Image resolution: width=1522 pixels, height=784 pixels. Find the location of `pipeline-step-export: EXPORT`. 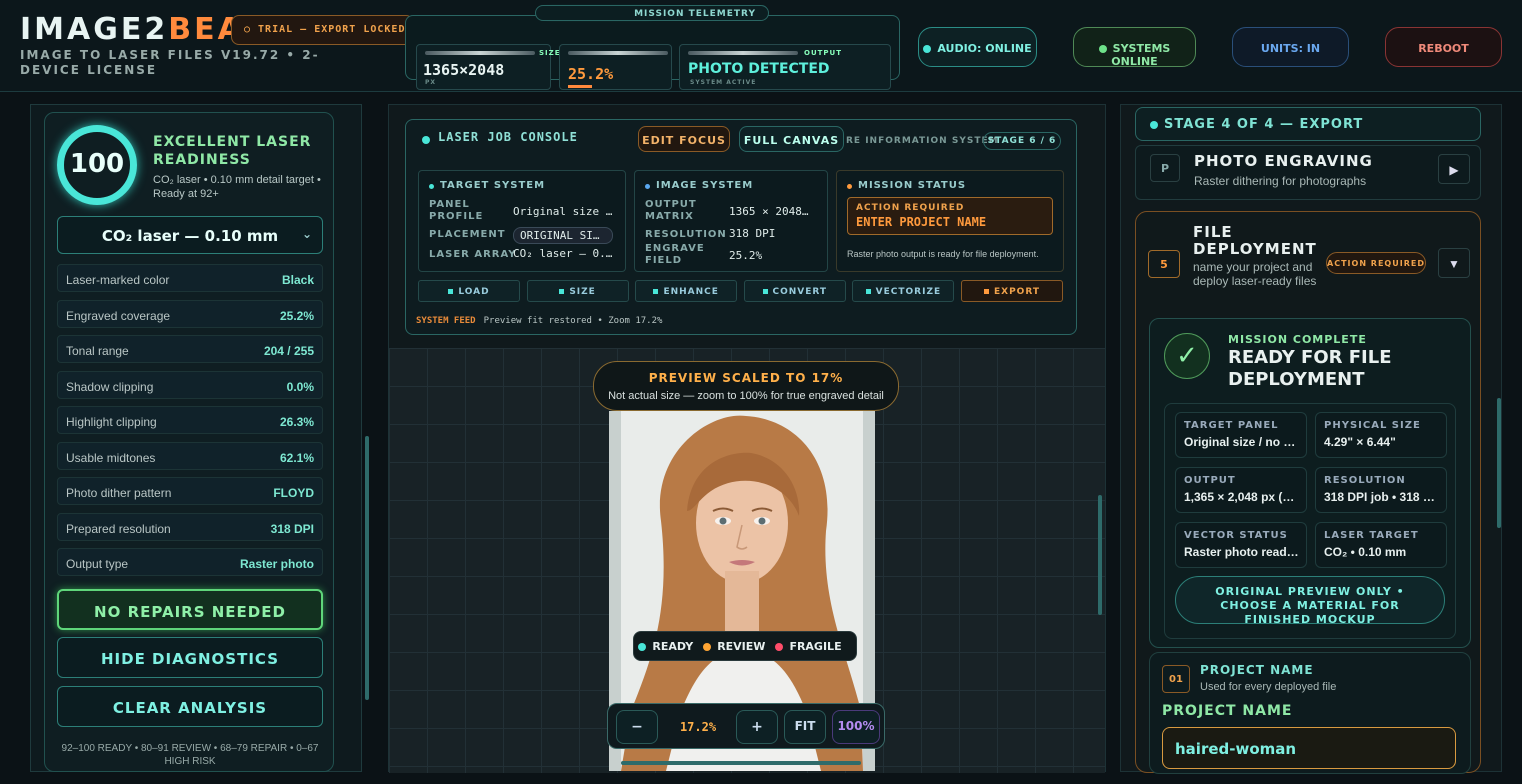

pipeline-step-export: EXPORT is located at coordinates (1012, 291).